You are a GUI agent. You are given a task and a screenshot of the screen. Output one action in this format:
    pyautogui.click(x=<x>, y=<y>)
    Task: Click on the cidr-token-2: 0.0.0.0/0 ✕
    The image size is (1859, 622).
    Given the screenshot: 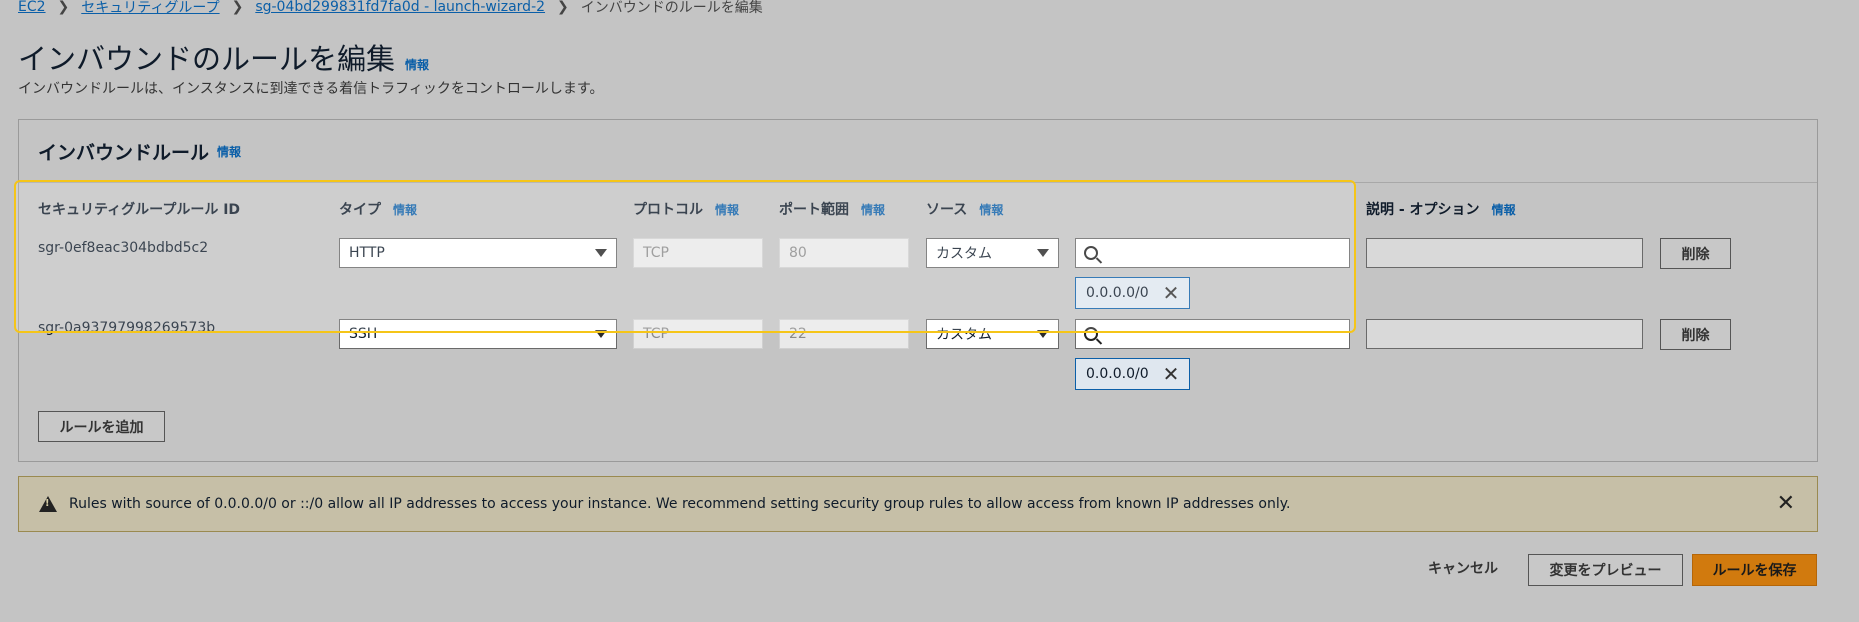 What is the action you would take?
    pyautogui.click(x=1133, y=374)
    